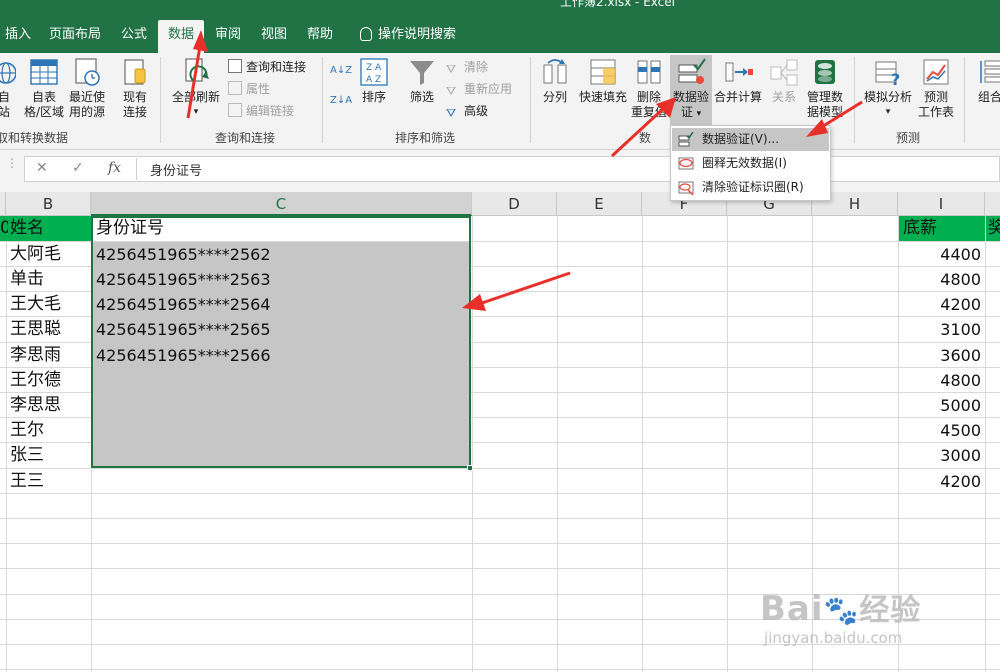 The image size is (1000, 672). What do you see at coordinates (750, 163) in the screenshot?
I see `menu-item-circle-invalid: 圈释无效数据(I)` at bounding box center [750, 163].